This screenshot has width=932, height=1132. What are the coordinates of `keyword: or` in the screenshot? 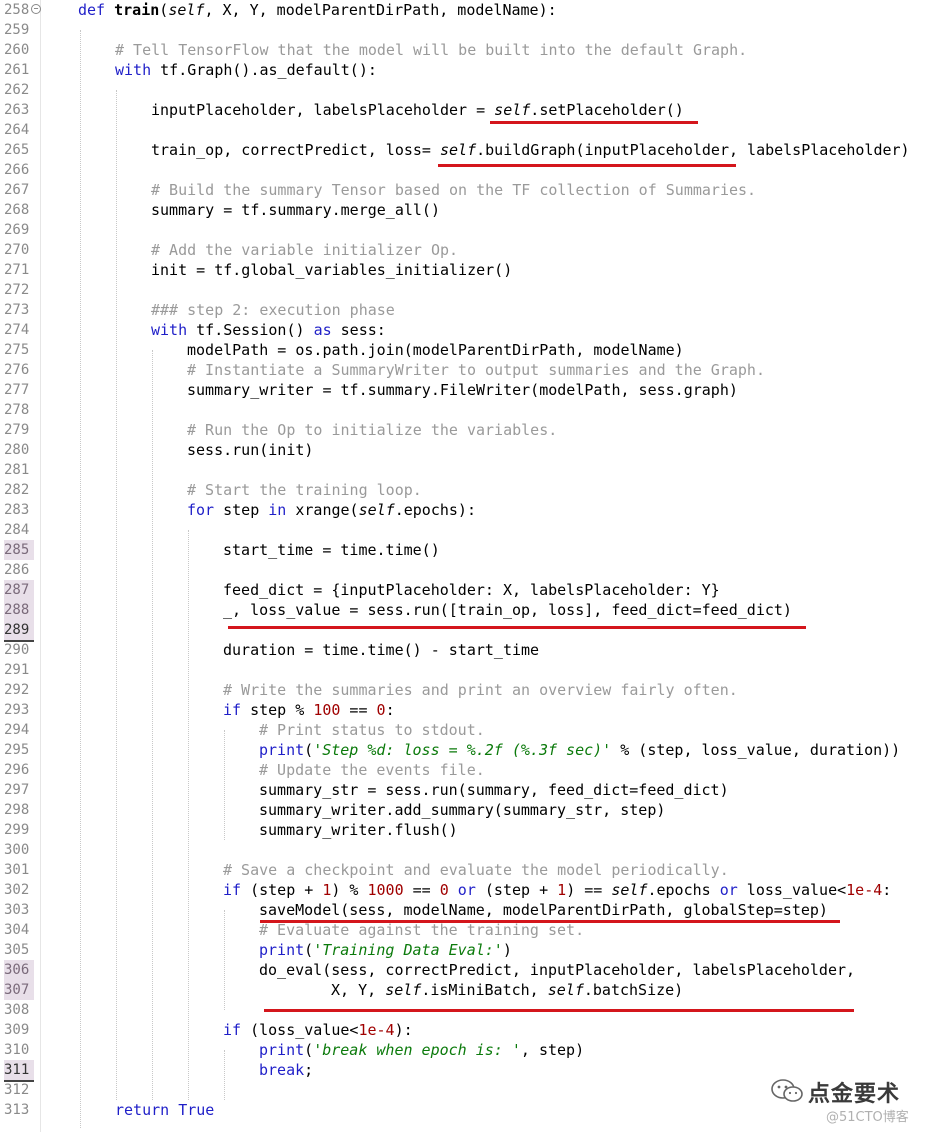 It's located at (462, 890).